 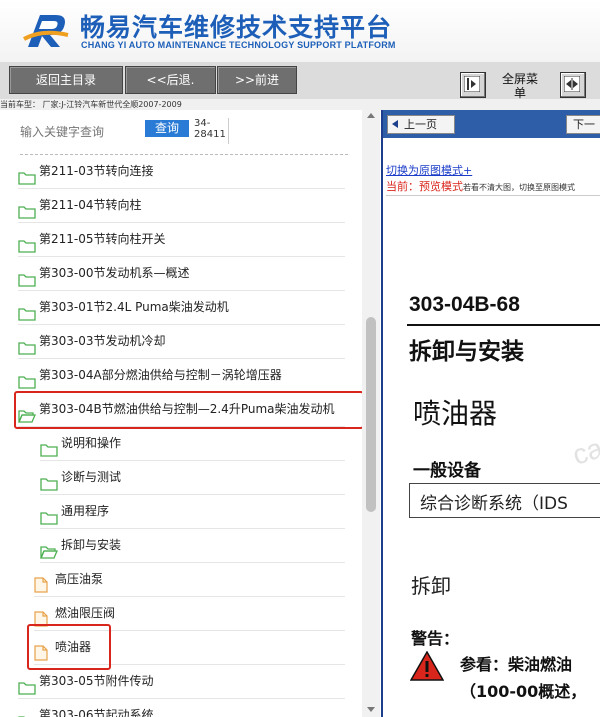 What do you see at coordinates (181, 205) in the screenshot?
I see `tree-item: 第211-04节转向柱` at bounding box center [181, 205].